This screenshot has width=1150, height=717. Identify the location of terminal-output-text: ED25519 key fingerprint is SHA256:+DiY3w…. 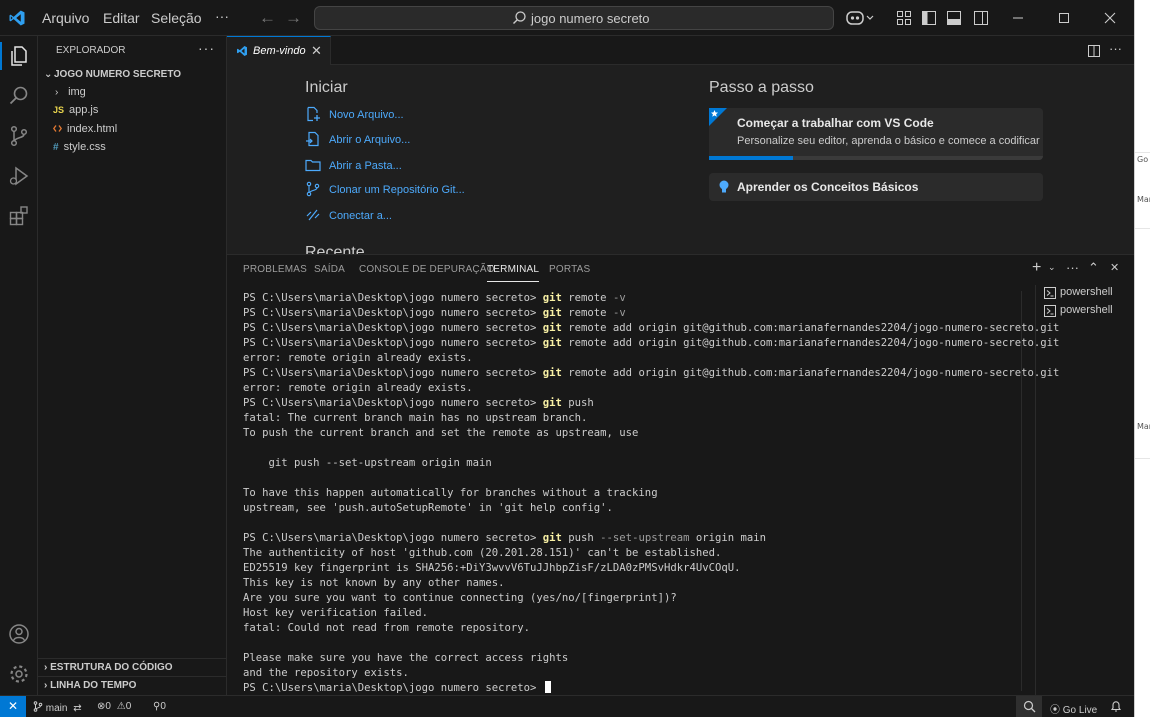
(492, 568).